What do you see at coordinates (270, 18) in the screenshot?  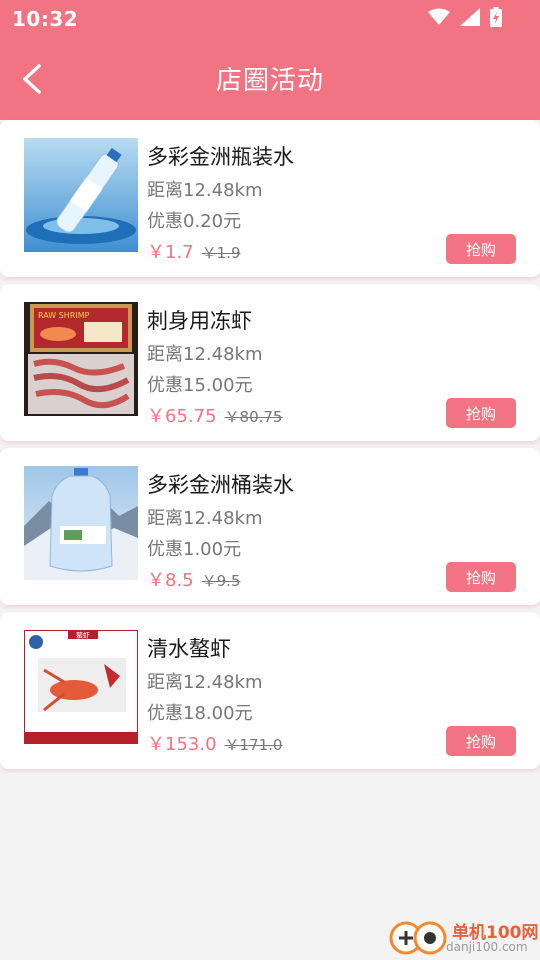 I see `status-bar: 10:32` at bounding box center [270, 18].